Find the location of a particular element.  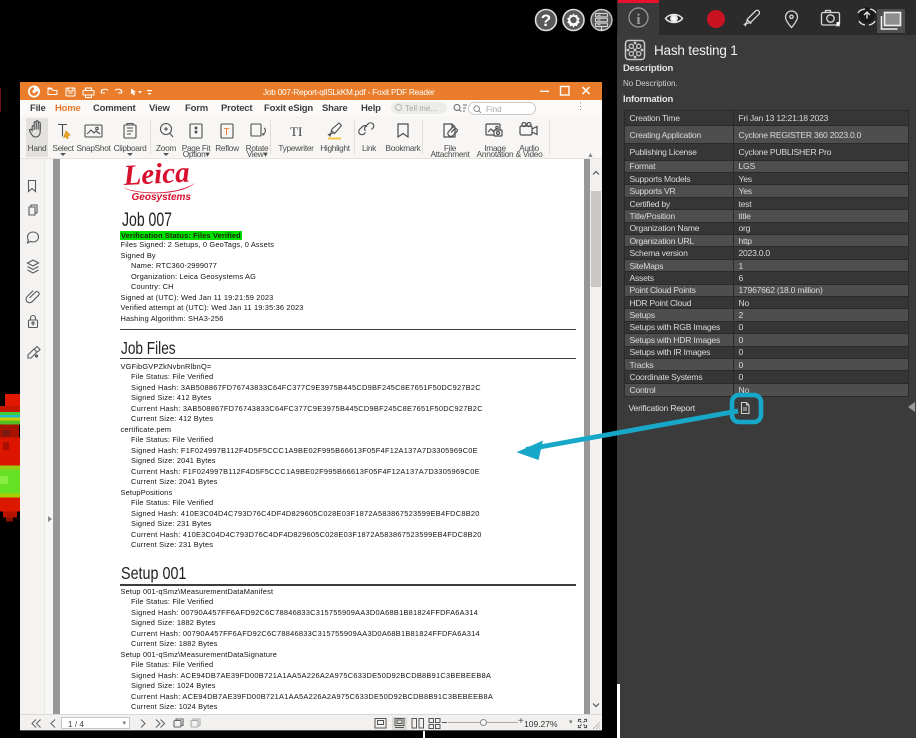

svg-text: TI is located at coordinates (296, 131).